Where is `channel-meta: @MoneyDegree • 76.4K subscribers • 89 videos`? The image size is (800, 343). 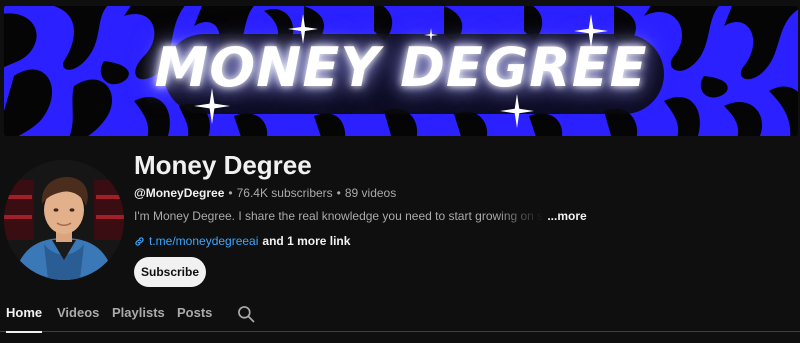
channel-meta: @MoneyDegree • 76.4K subscribers • 89 videos is located at coordinates (265, 193).